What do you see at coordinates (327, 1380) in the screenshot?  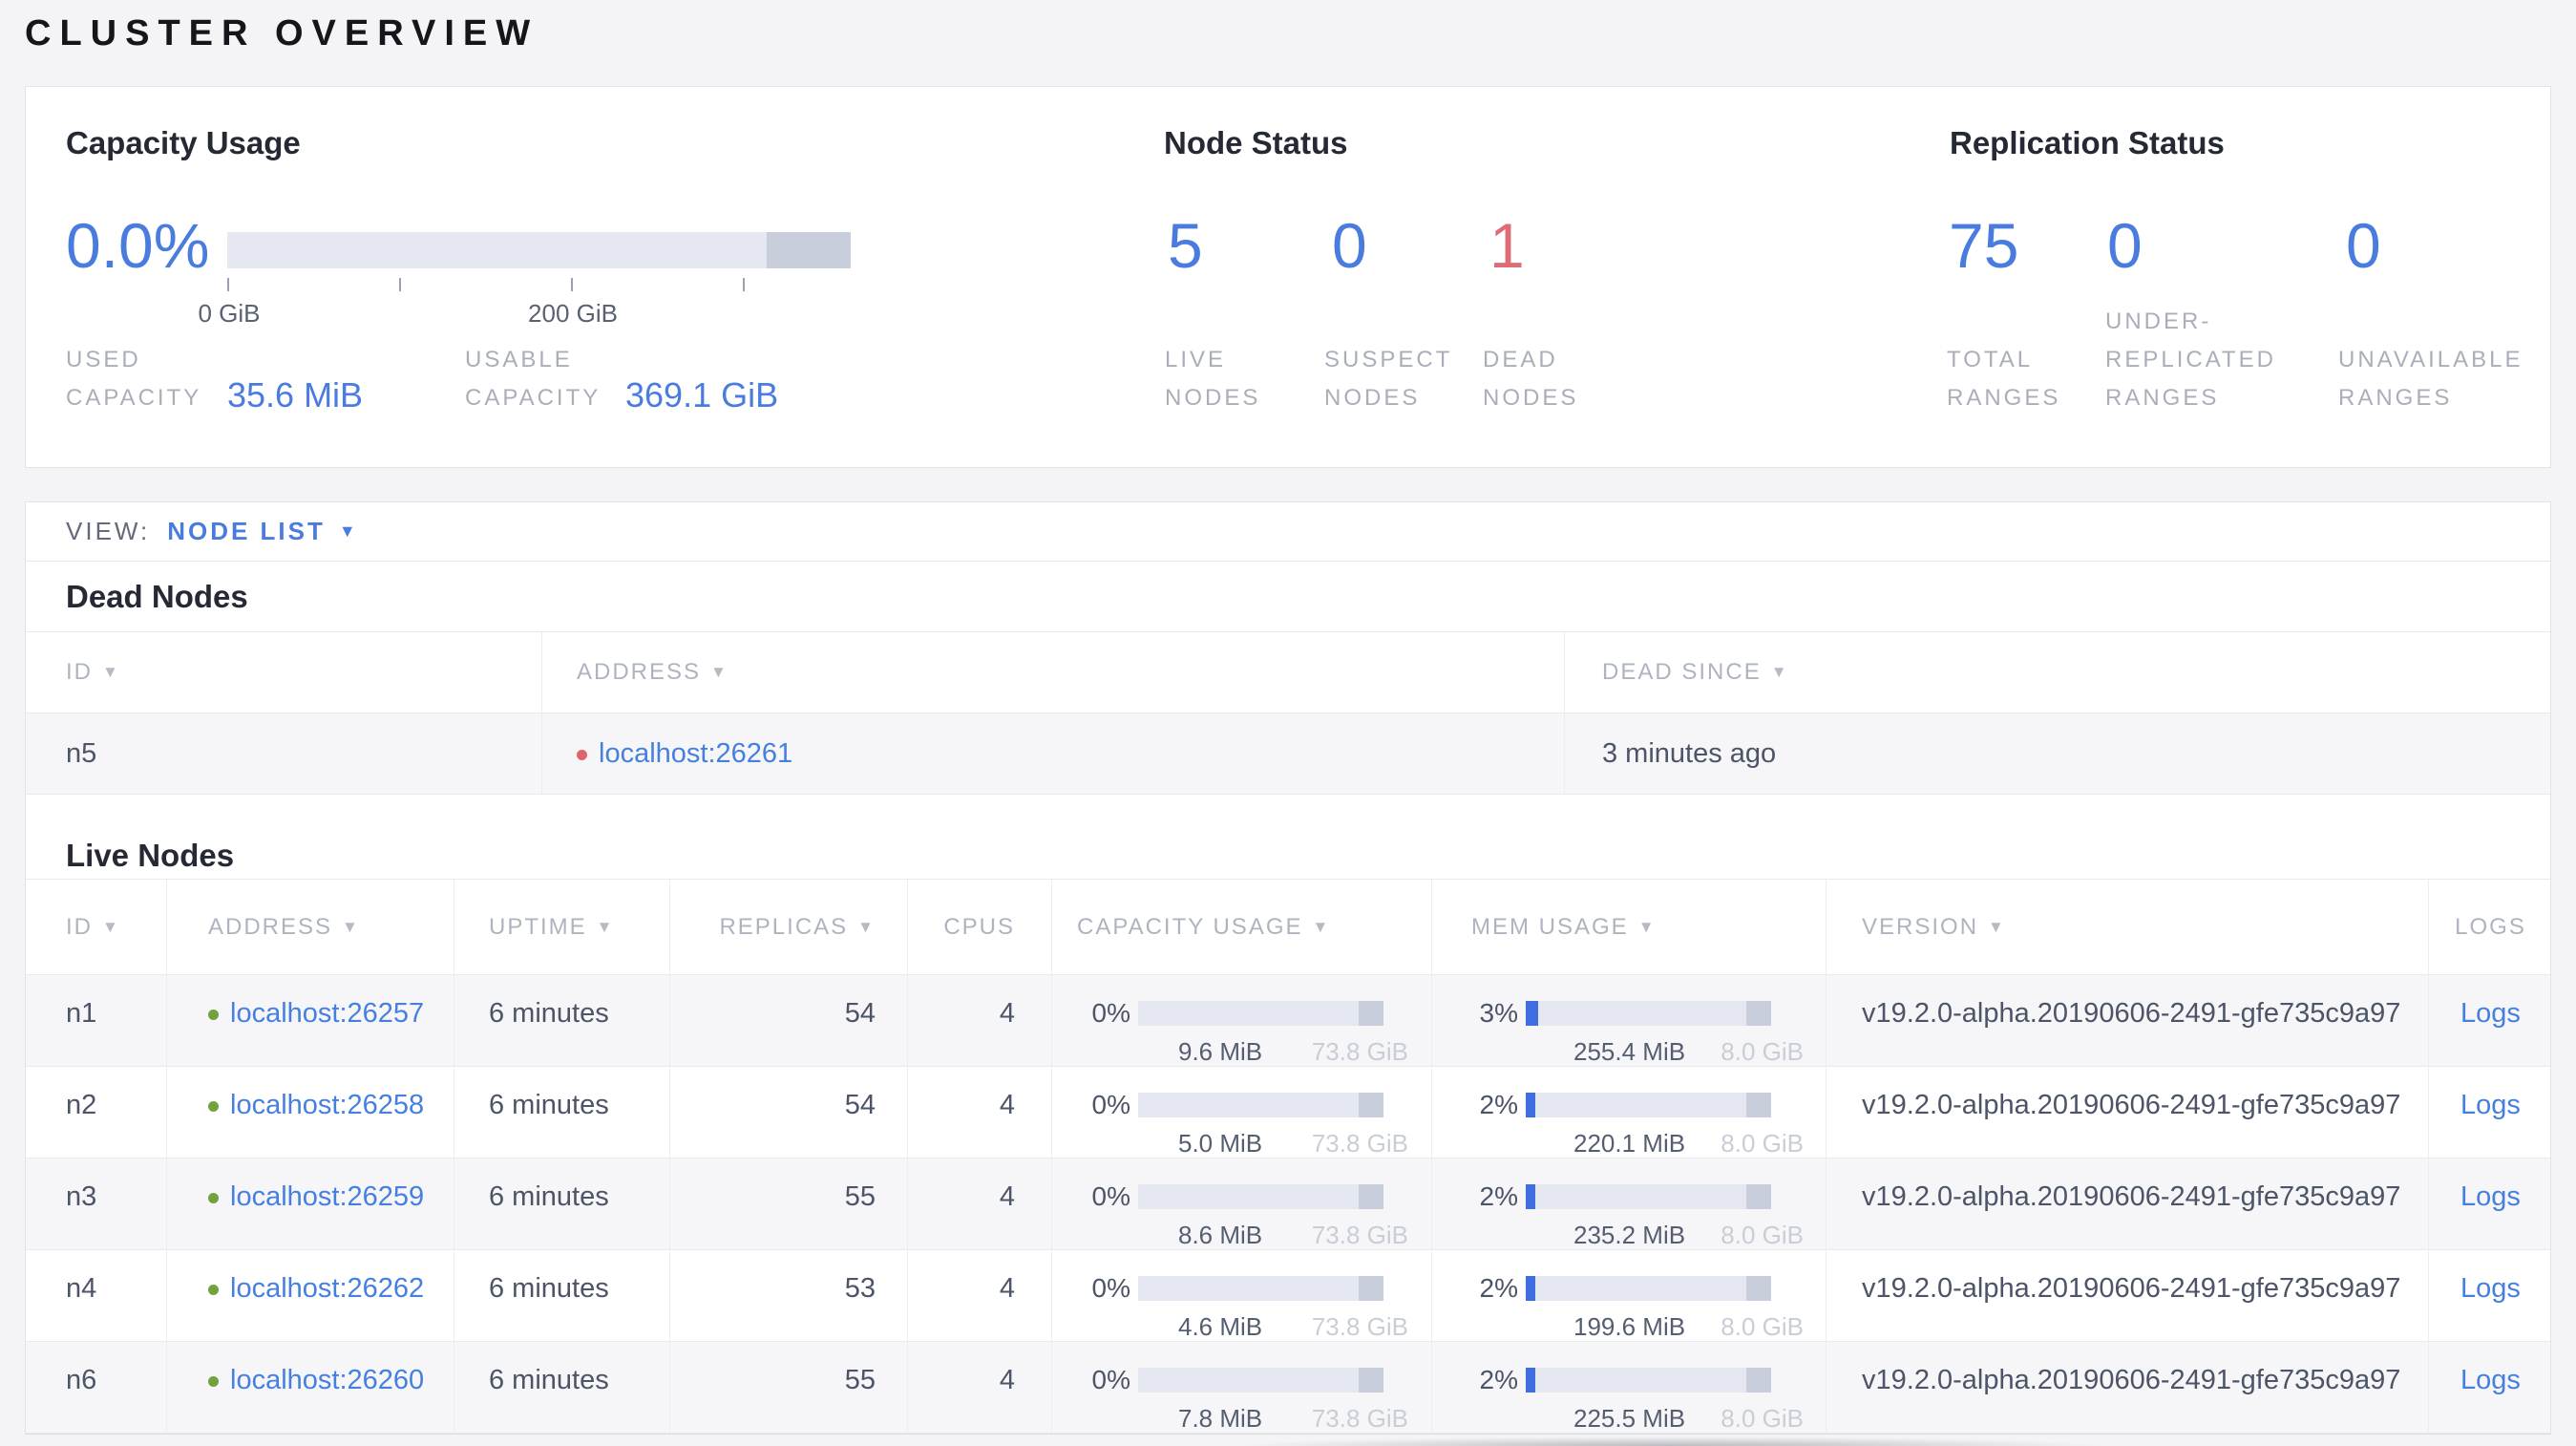 I see `live-node-address-link: localhost:26260` at bounding box center [327, 1380].